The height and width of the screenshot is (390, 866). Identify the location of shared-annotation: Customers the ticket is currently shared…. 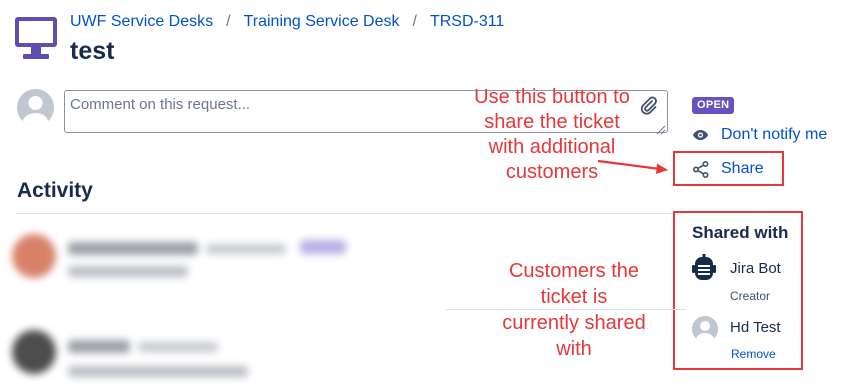
(574, 310).